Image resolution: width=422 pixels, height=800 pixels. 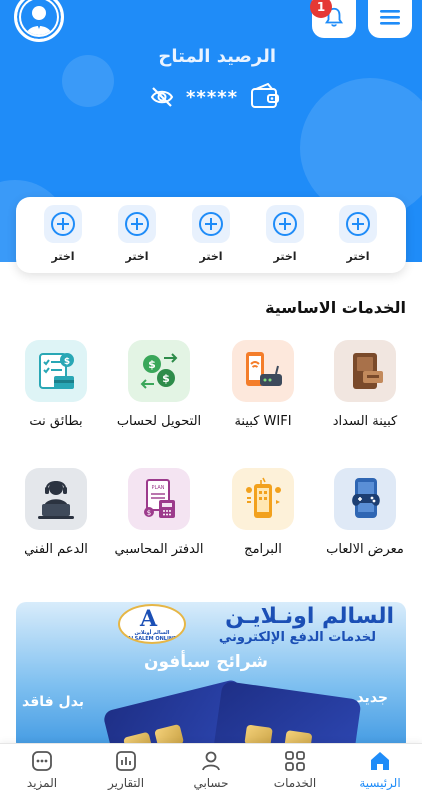 I want to click on service-label: التحويل لحساب, so click(x=159, y=421).